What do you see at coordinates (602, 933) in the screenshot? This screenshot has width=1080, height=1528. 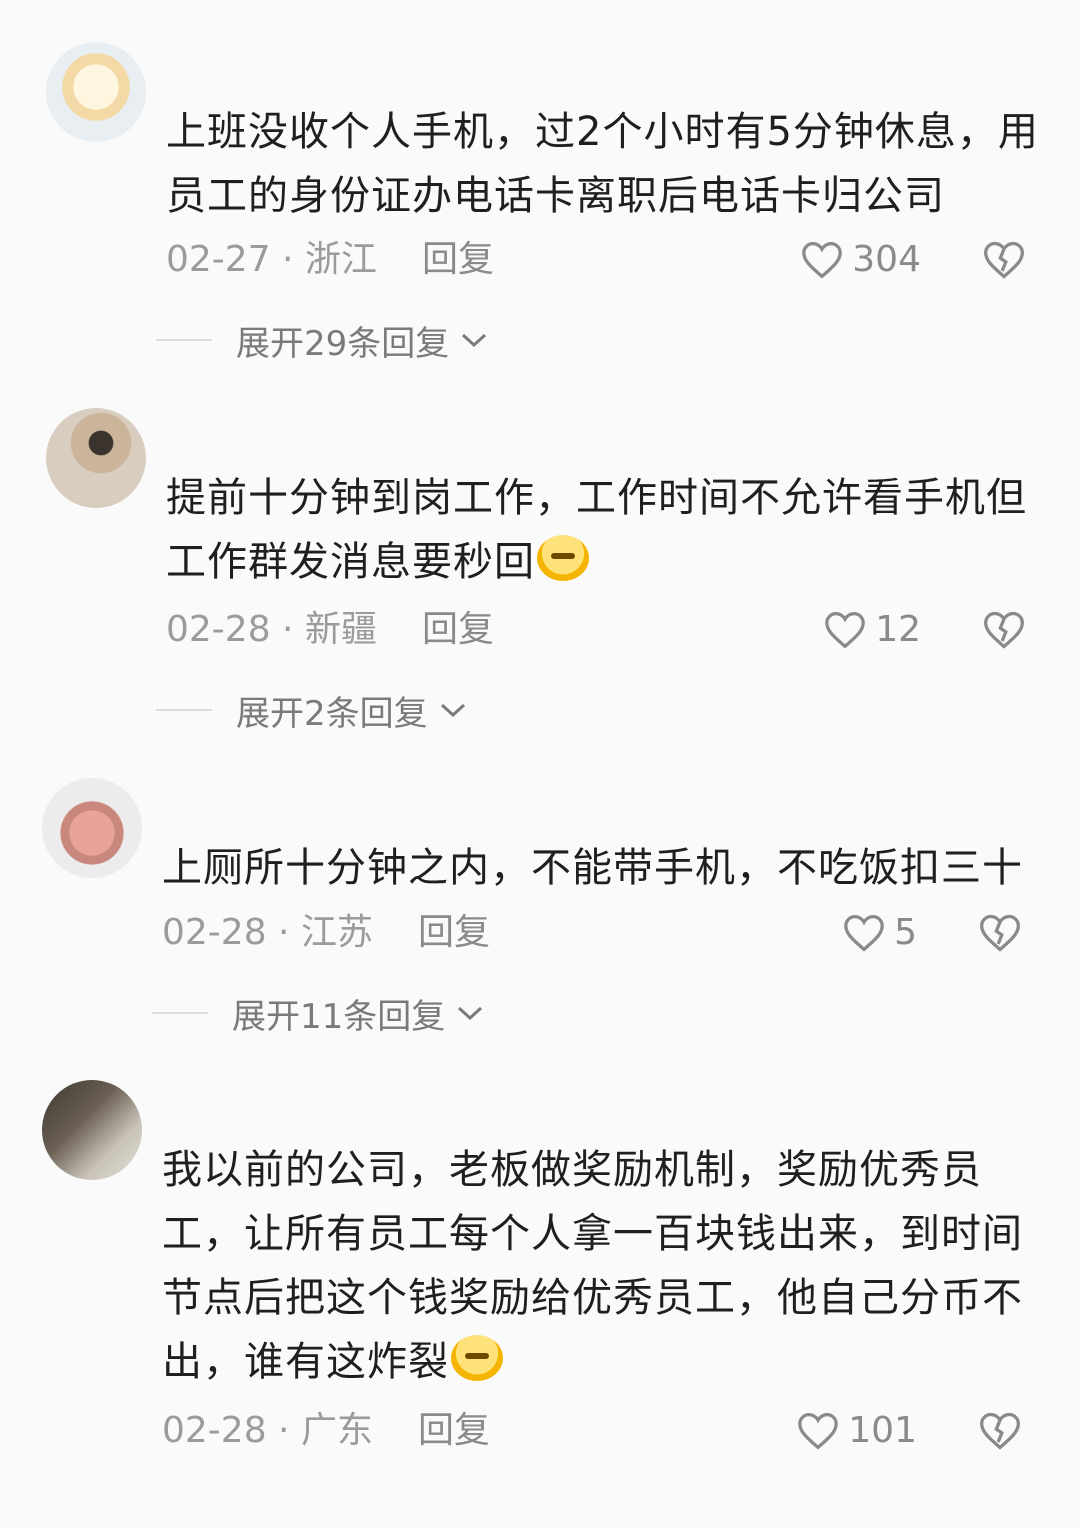 I see `comment-meta: 02-28 · 江苏 回复 5` at bounding box center [602, 933].